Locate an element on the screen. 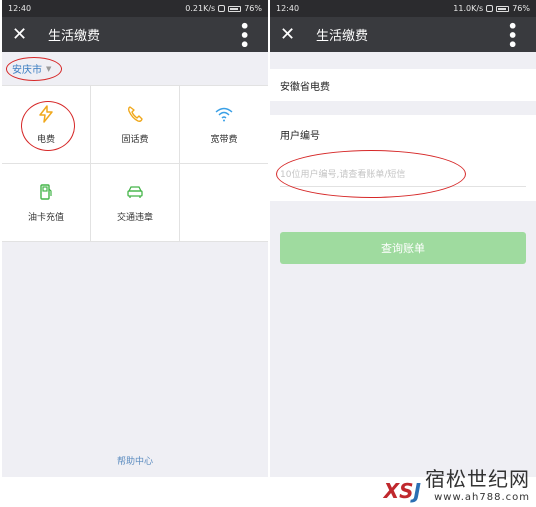  status-indicators: 0.21K/s 76% is located at coordinates (223, 8).